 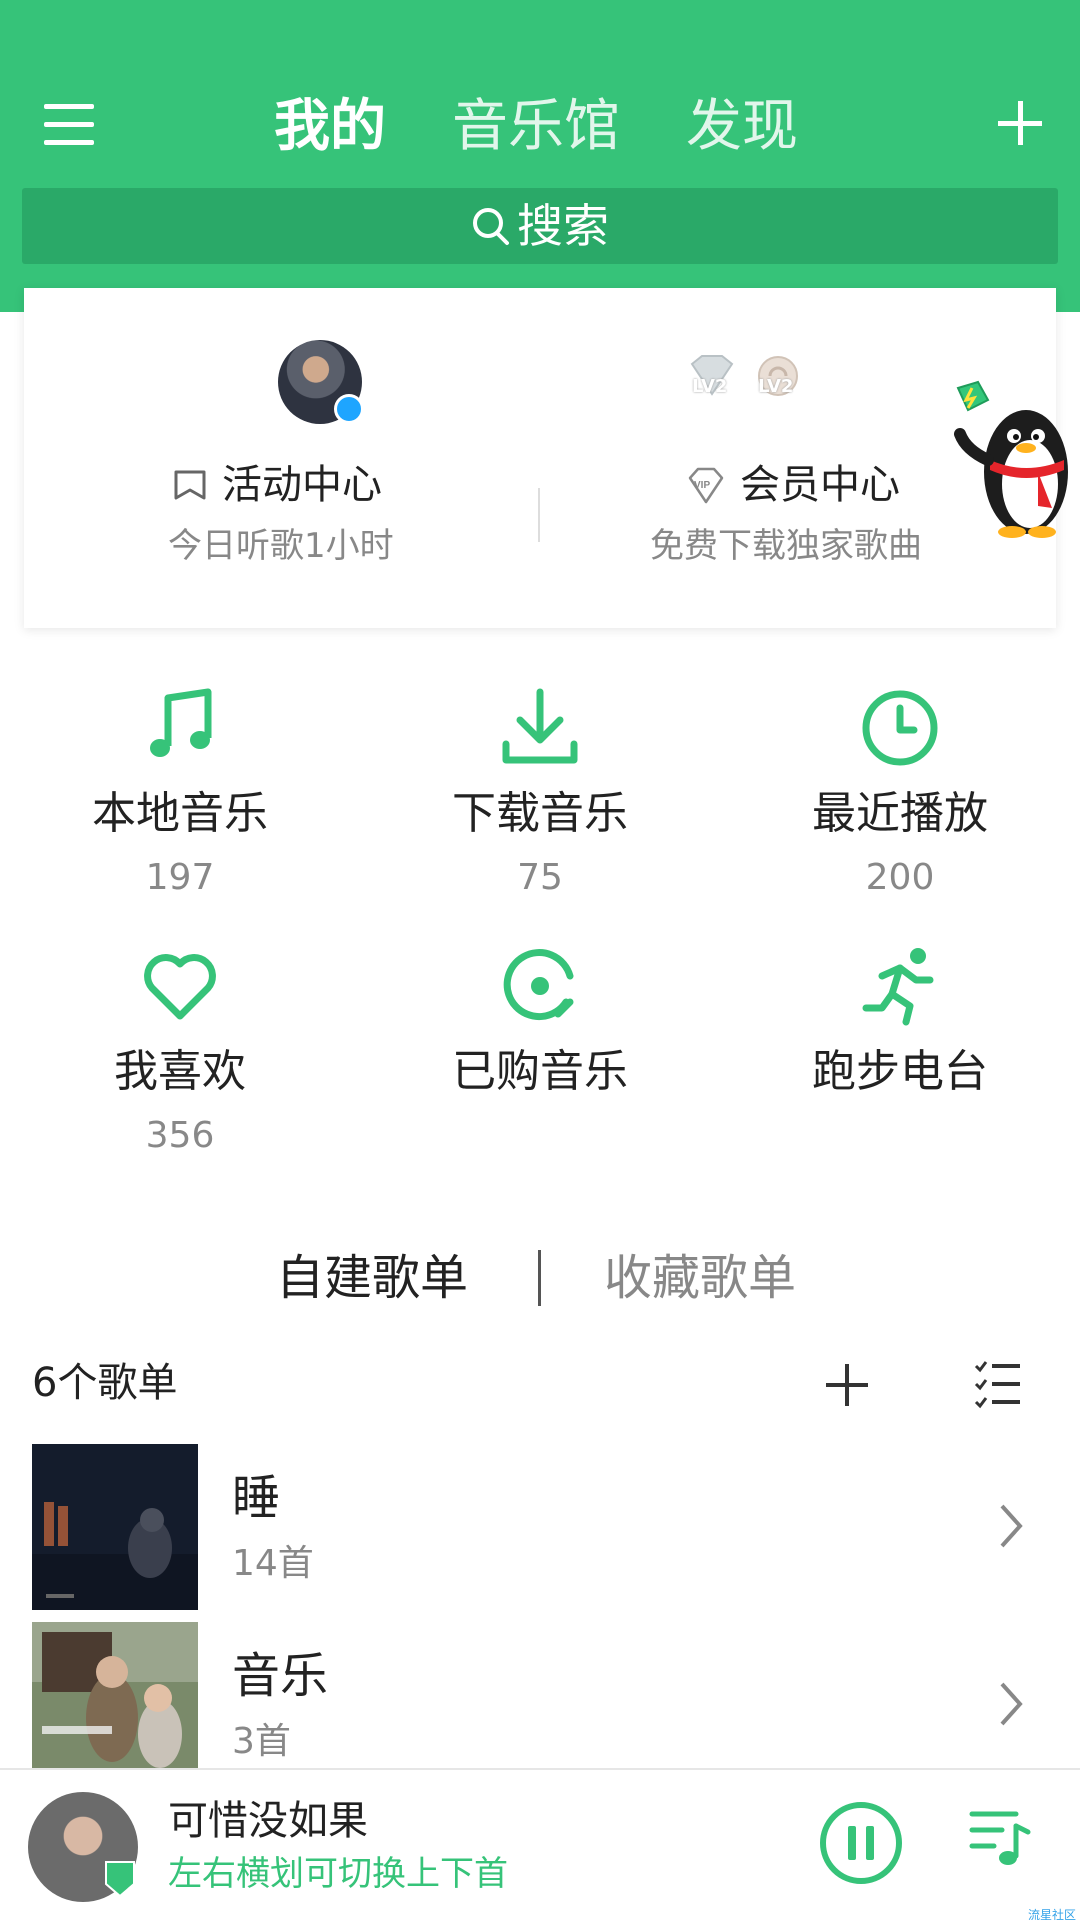 What do you see at coordinates (105, 1383) in the screenshot?
I see `playlist-count: 6个歌单` at bounding box center [105, 1383].